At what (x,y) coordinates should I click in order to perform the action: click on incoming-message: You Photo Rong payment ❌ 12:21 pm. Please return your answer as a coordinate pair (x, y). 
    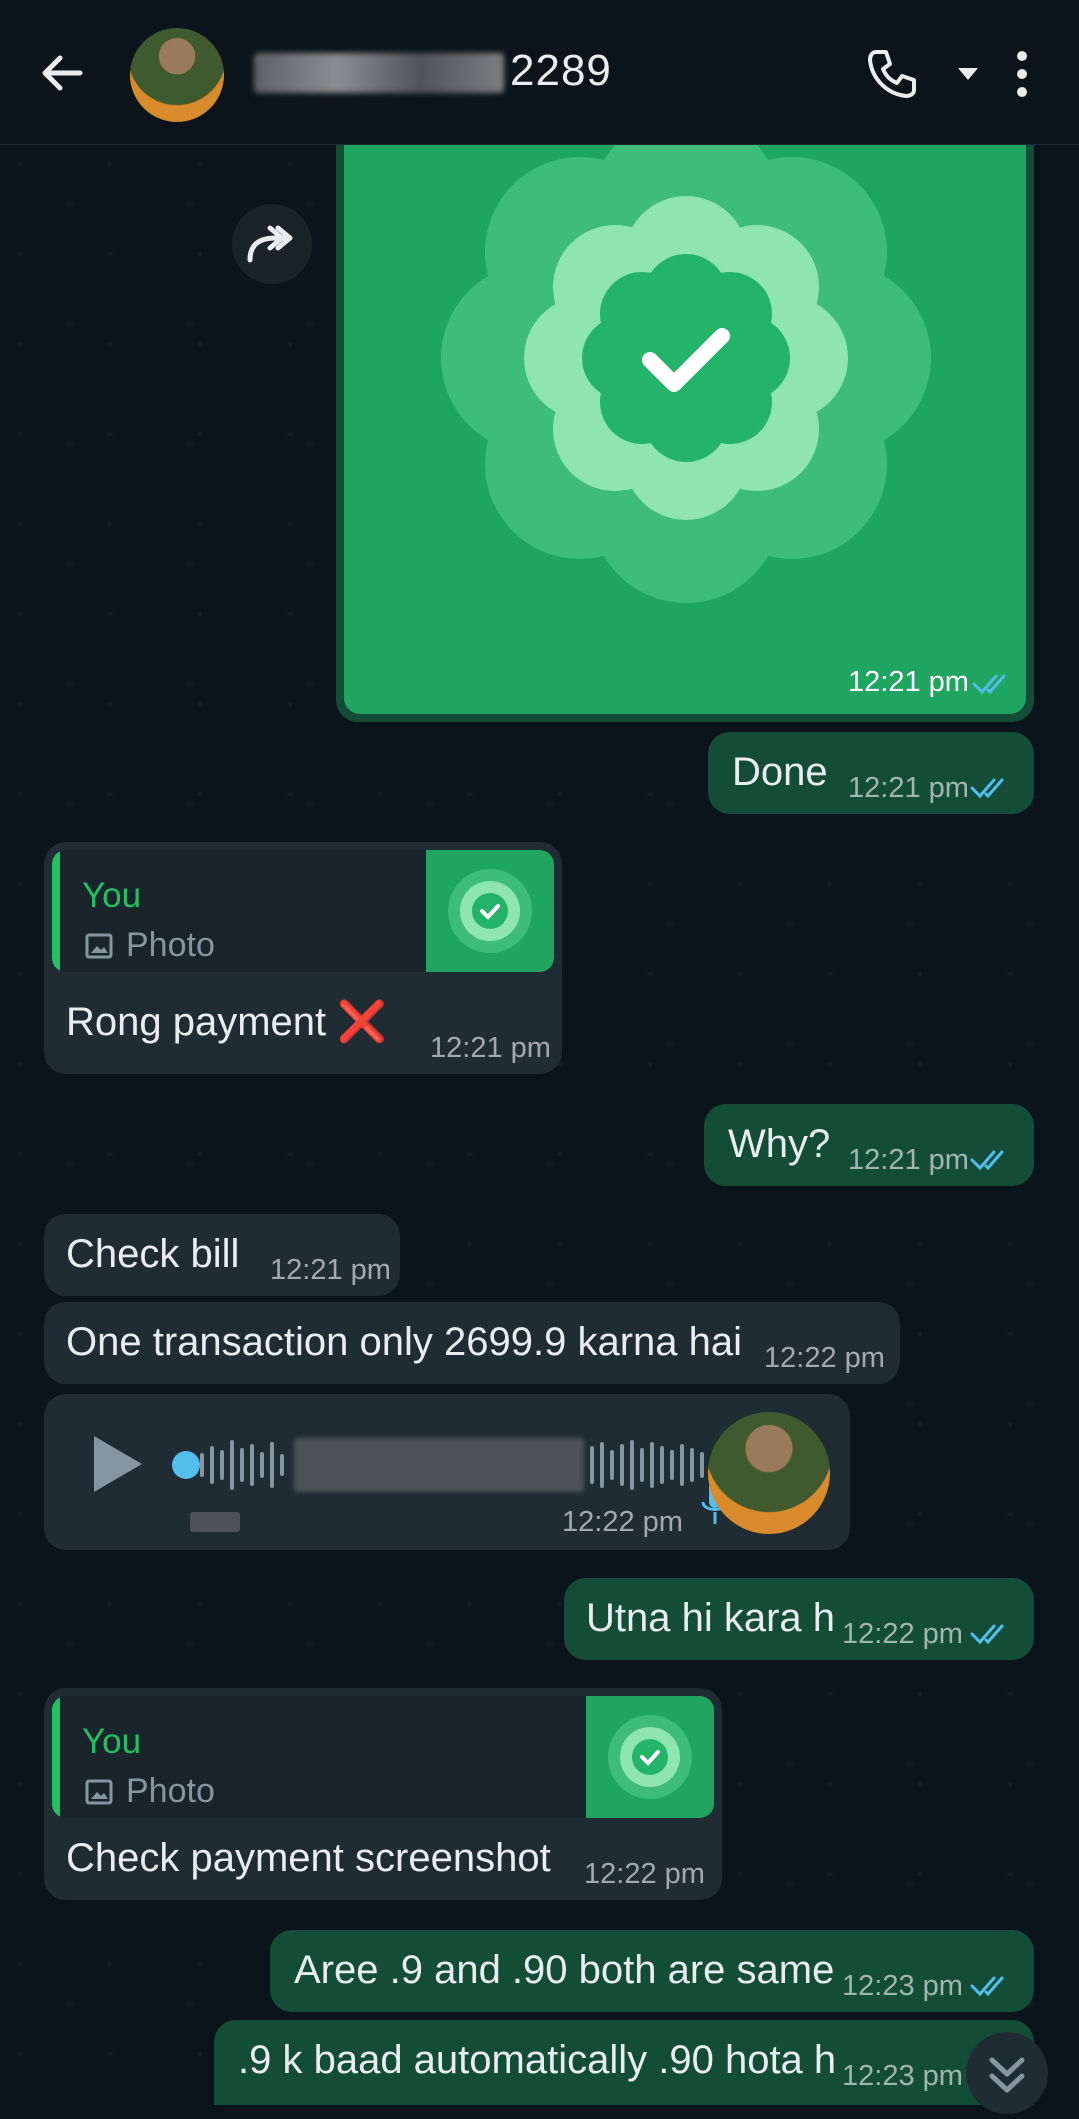
    Looking at the image, I should click on (303, 958).